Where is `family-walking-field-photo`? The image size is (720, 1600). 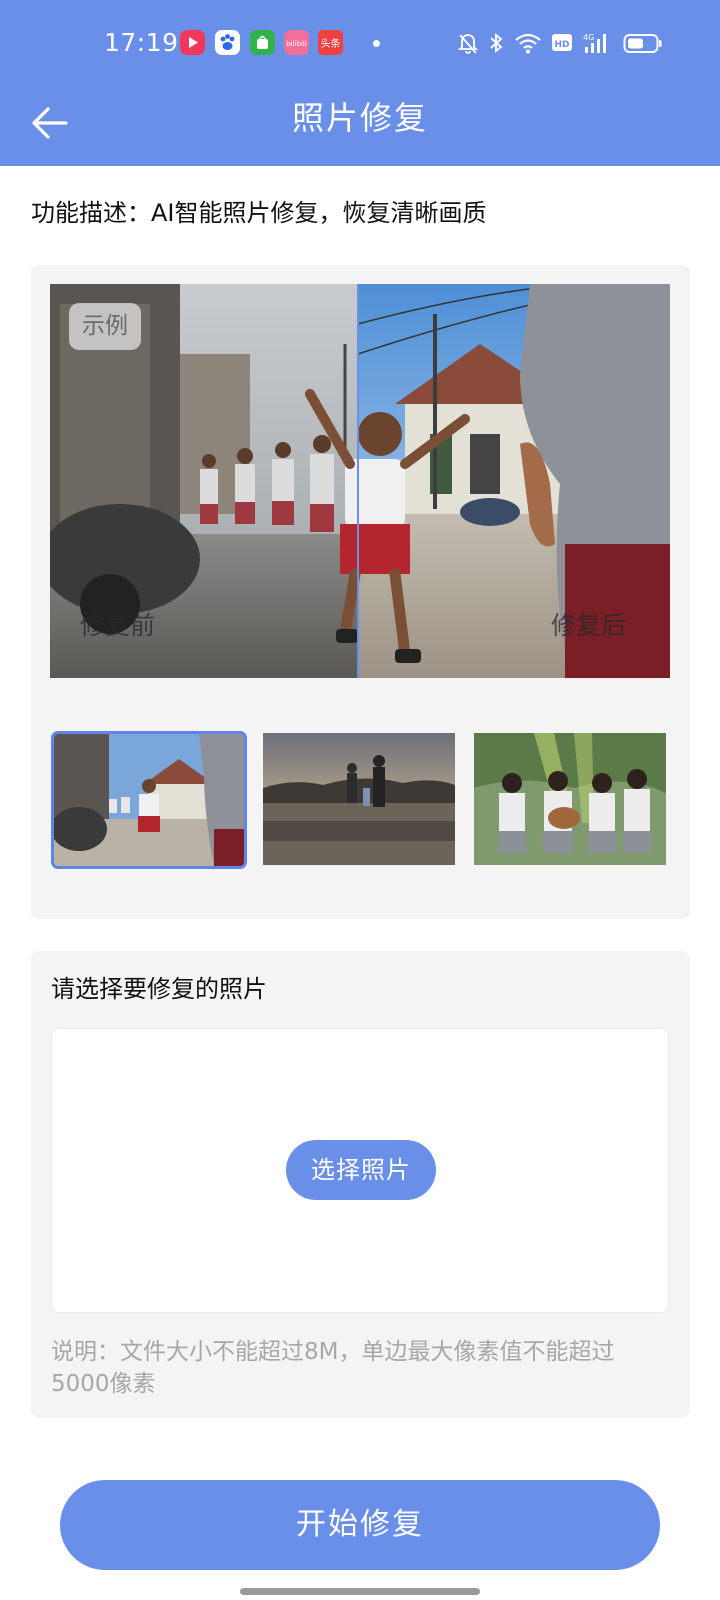 family-walking-field-photo is located at coordinates (359, 799).